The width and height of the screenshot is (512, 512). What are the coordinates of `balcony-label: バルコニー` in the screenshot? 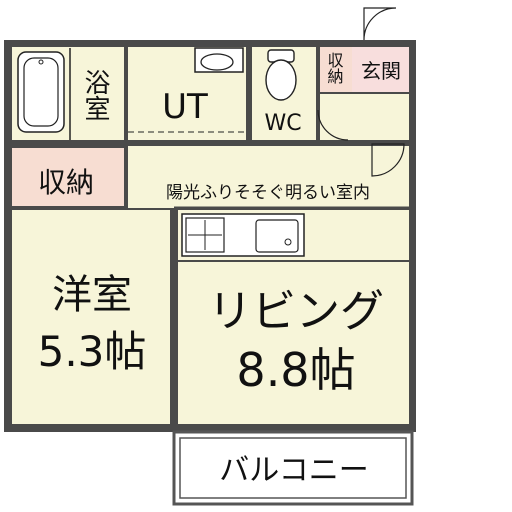 It's located at (293, 470).